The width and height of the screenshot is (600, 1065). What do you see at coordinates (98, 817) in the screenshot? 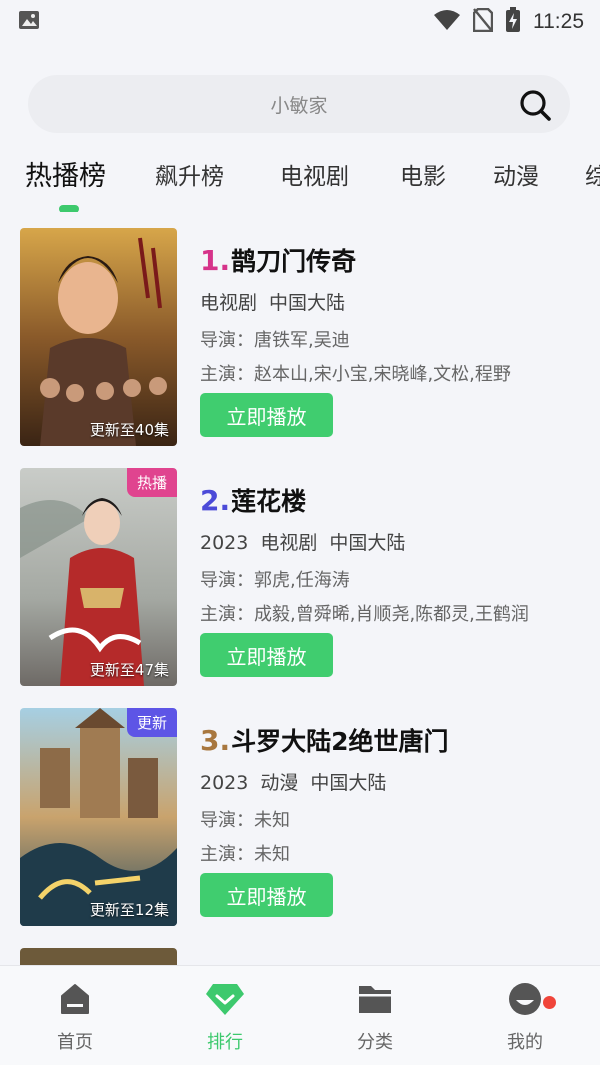
I see `poster-image: 更新 更新至12集` at bounding box center [98, 817].